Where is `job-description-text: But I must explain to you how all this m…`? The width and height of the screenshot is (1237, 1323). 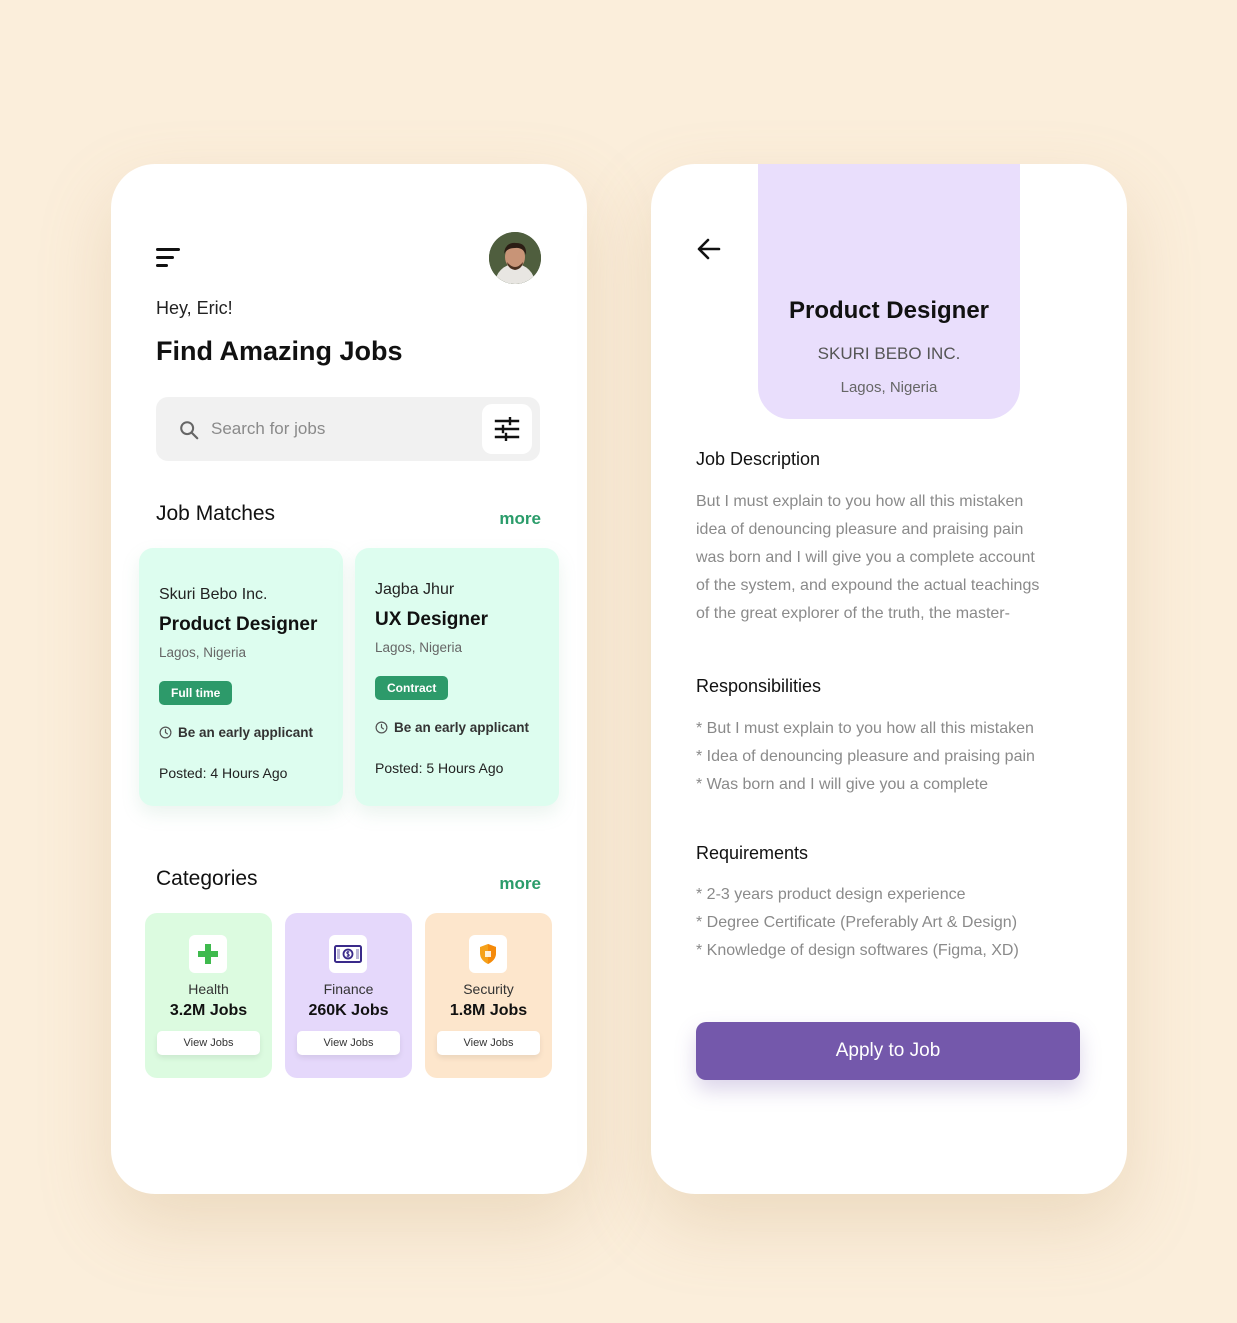 job-description-text: But I must explain to you how all this m… is located at coordinates (891, 558).